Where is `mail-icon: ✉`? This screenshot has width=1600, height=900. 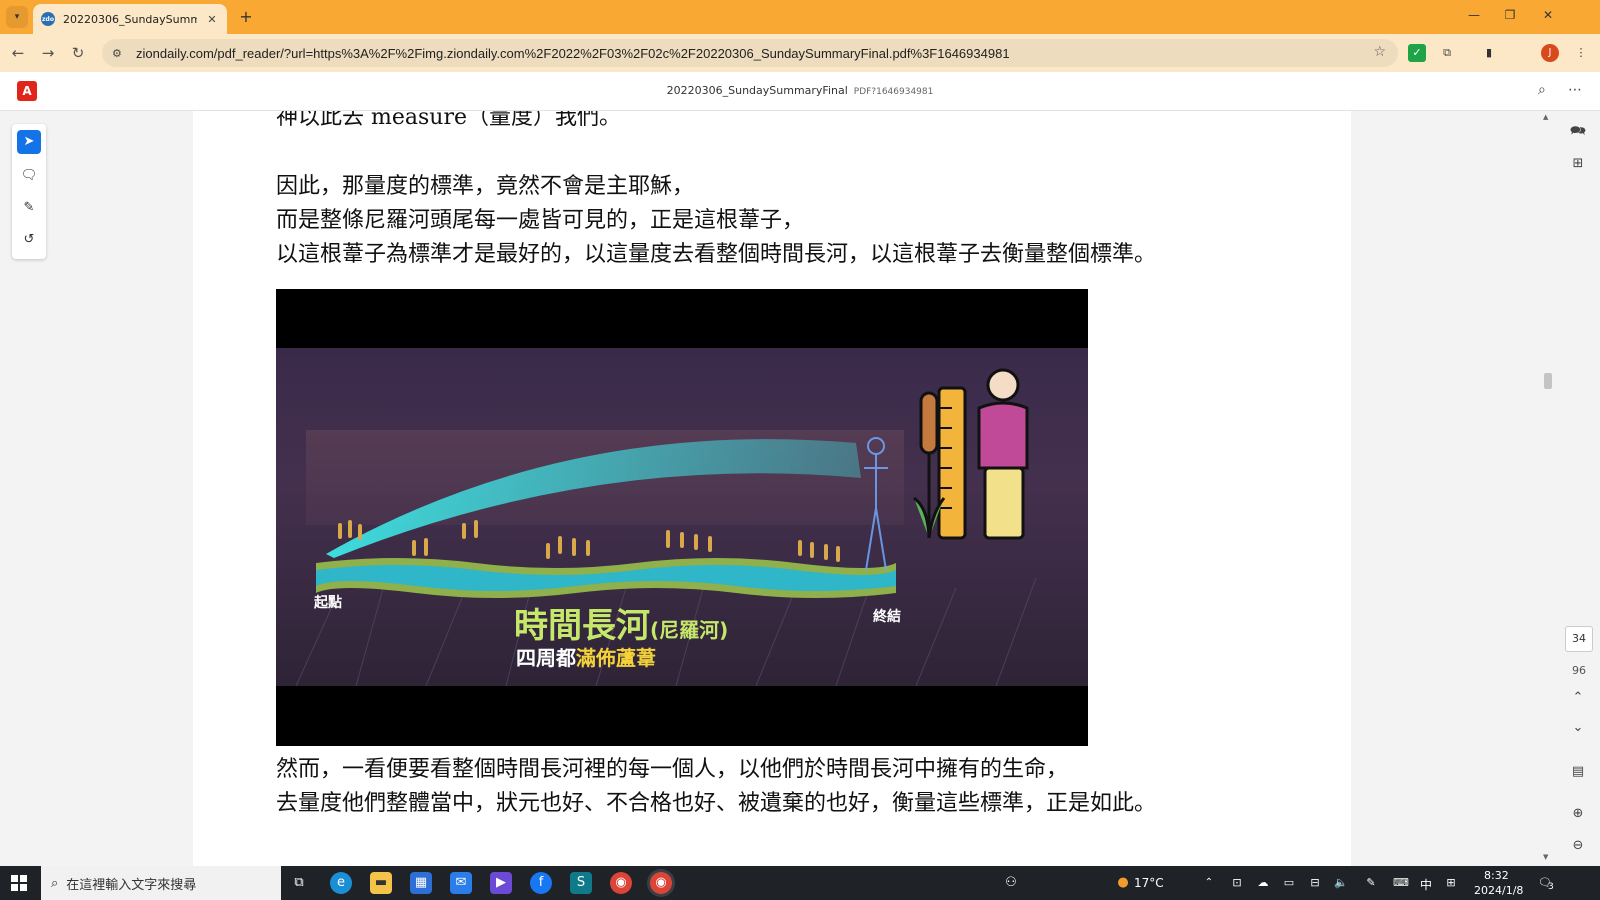 mail-icon: ✉ is located at coordinates (461, 883).